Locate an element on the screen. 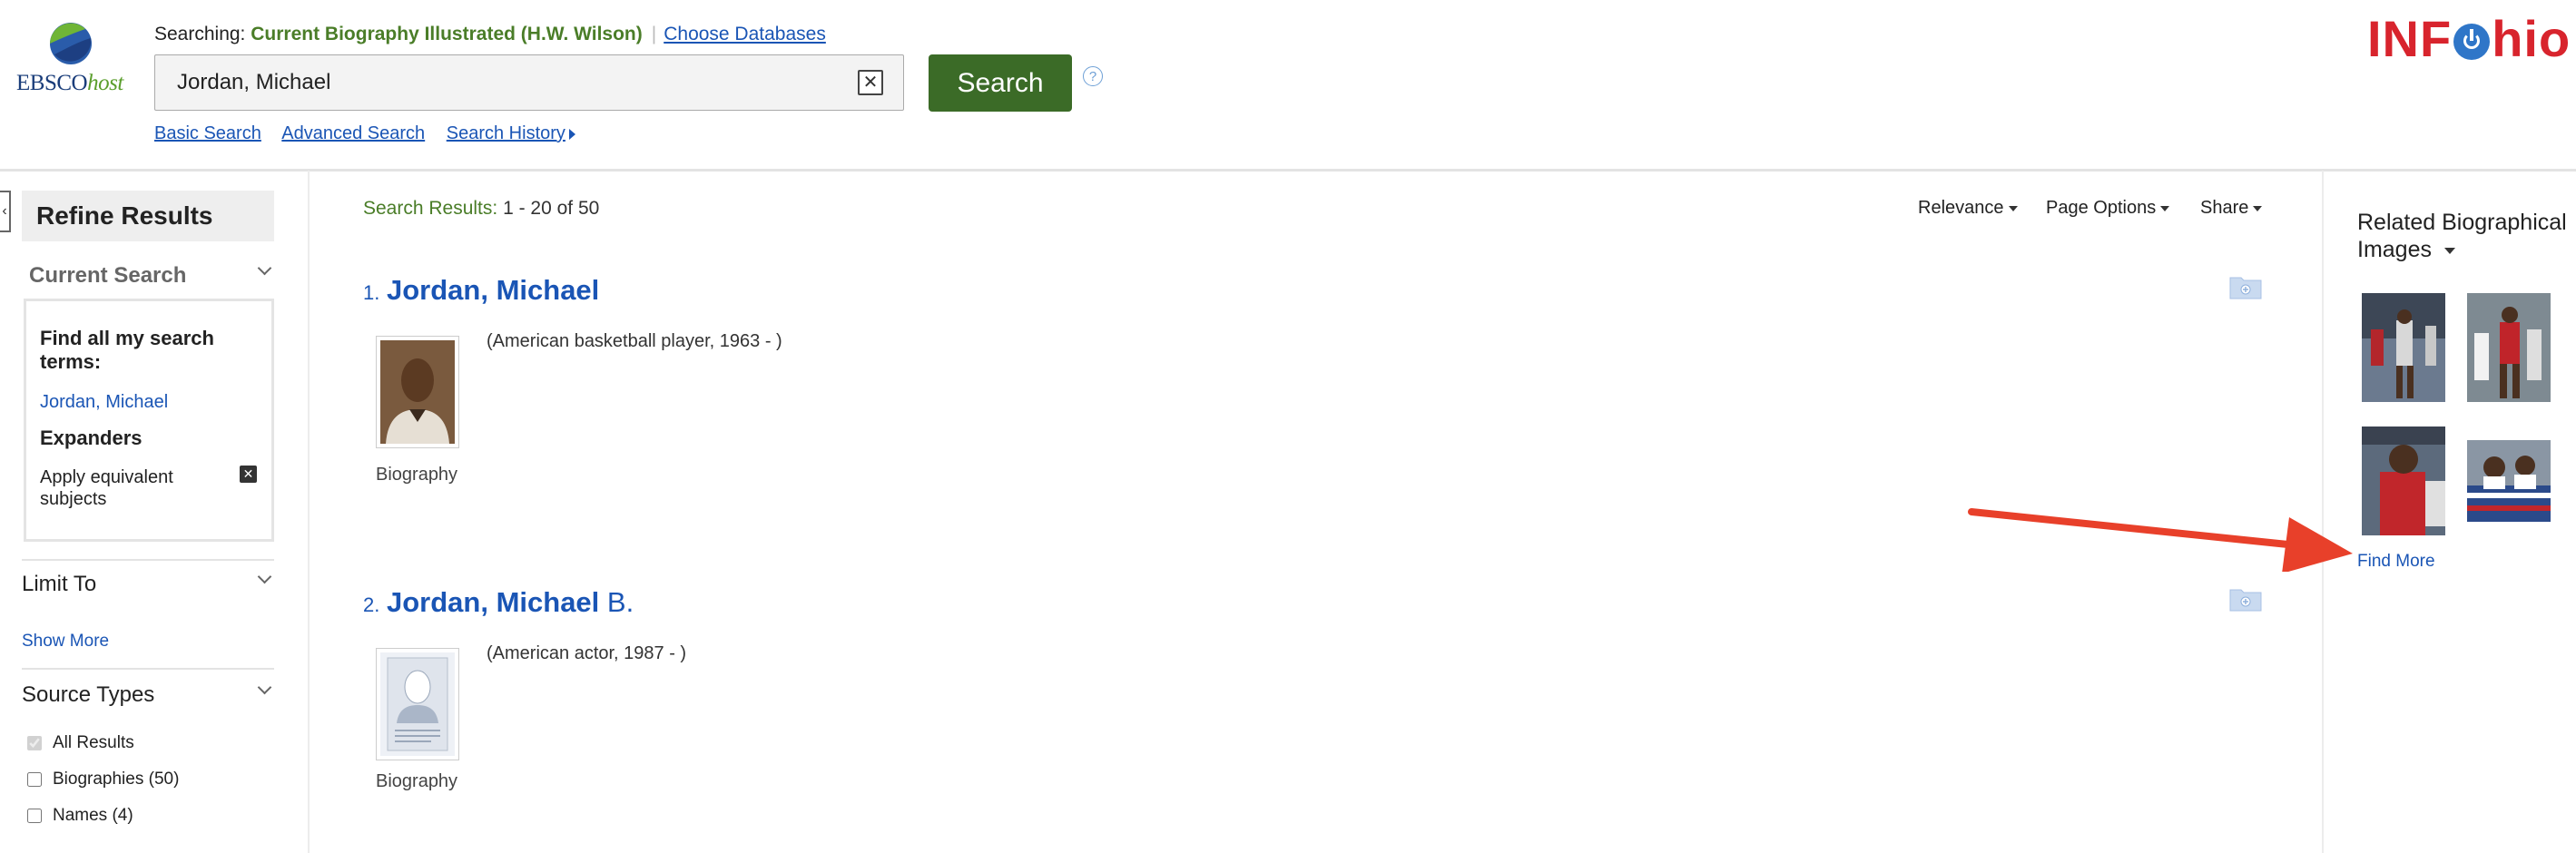 The height and width of the screenshot is (853, 2576). page-options-label: Page Options is located at coordinates (2101, 208).